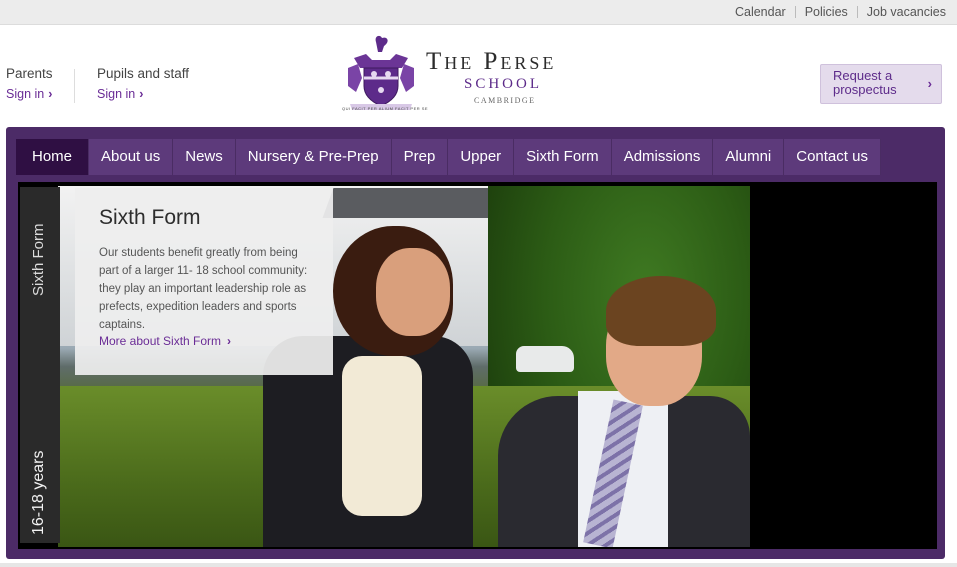  Describe the element at coordinates (204, 157) in the screenshot. I see `nav-item-news: News` at that location.